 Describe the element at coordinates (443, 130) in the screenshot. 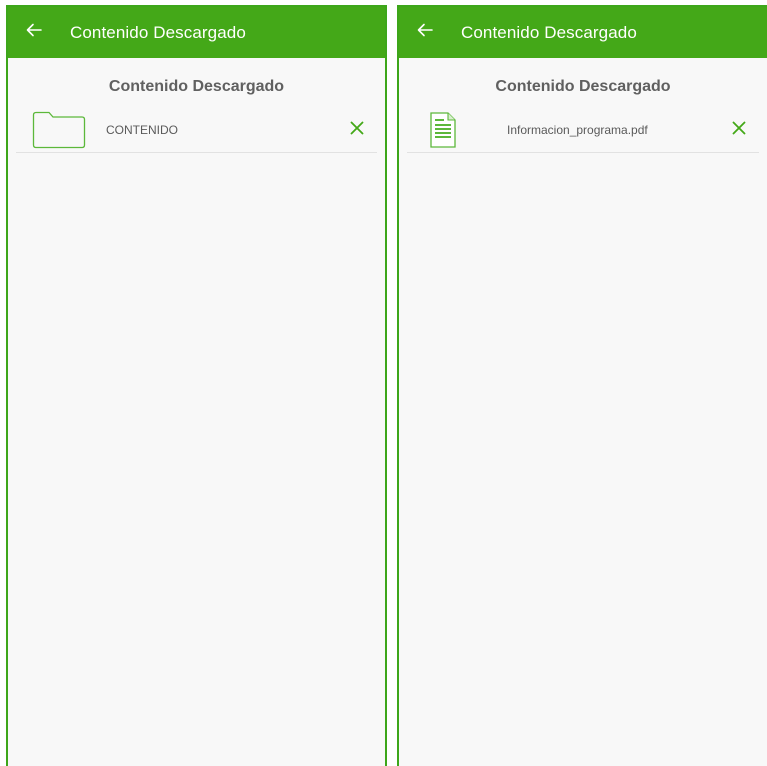

I see `document-icon` at that location.